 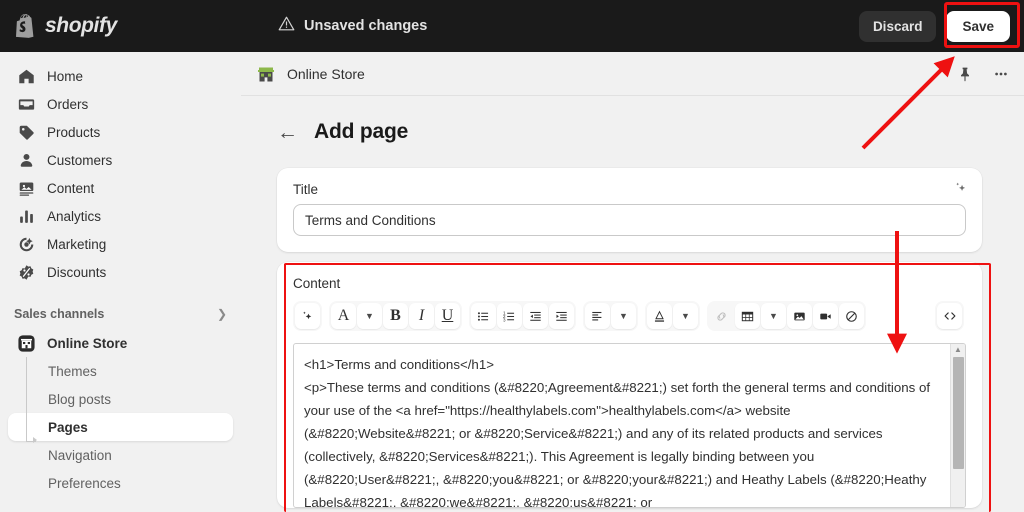 I want to click on unsaved-changes-indicator: Unsaved changes, so click(x=352, y=26).